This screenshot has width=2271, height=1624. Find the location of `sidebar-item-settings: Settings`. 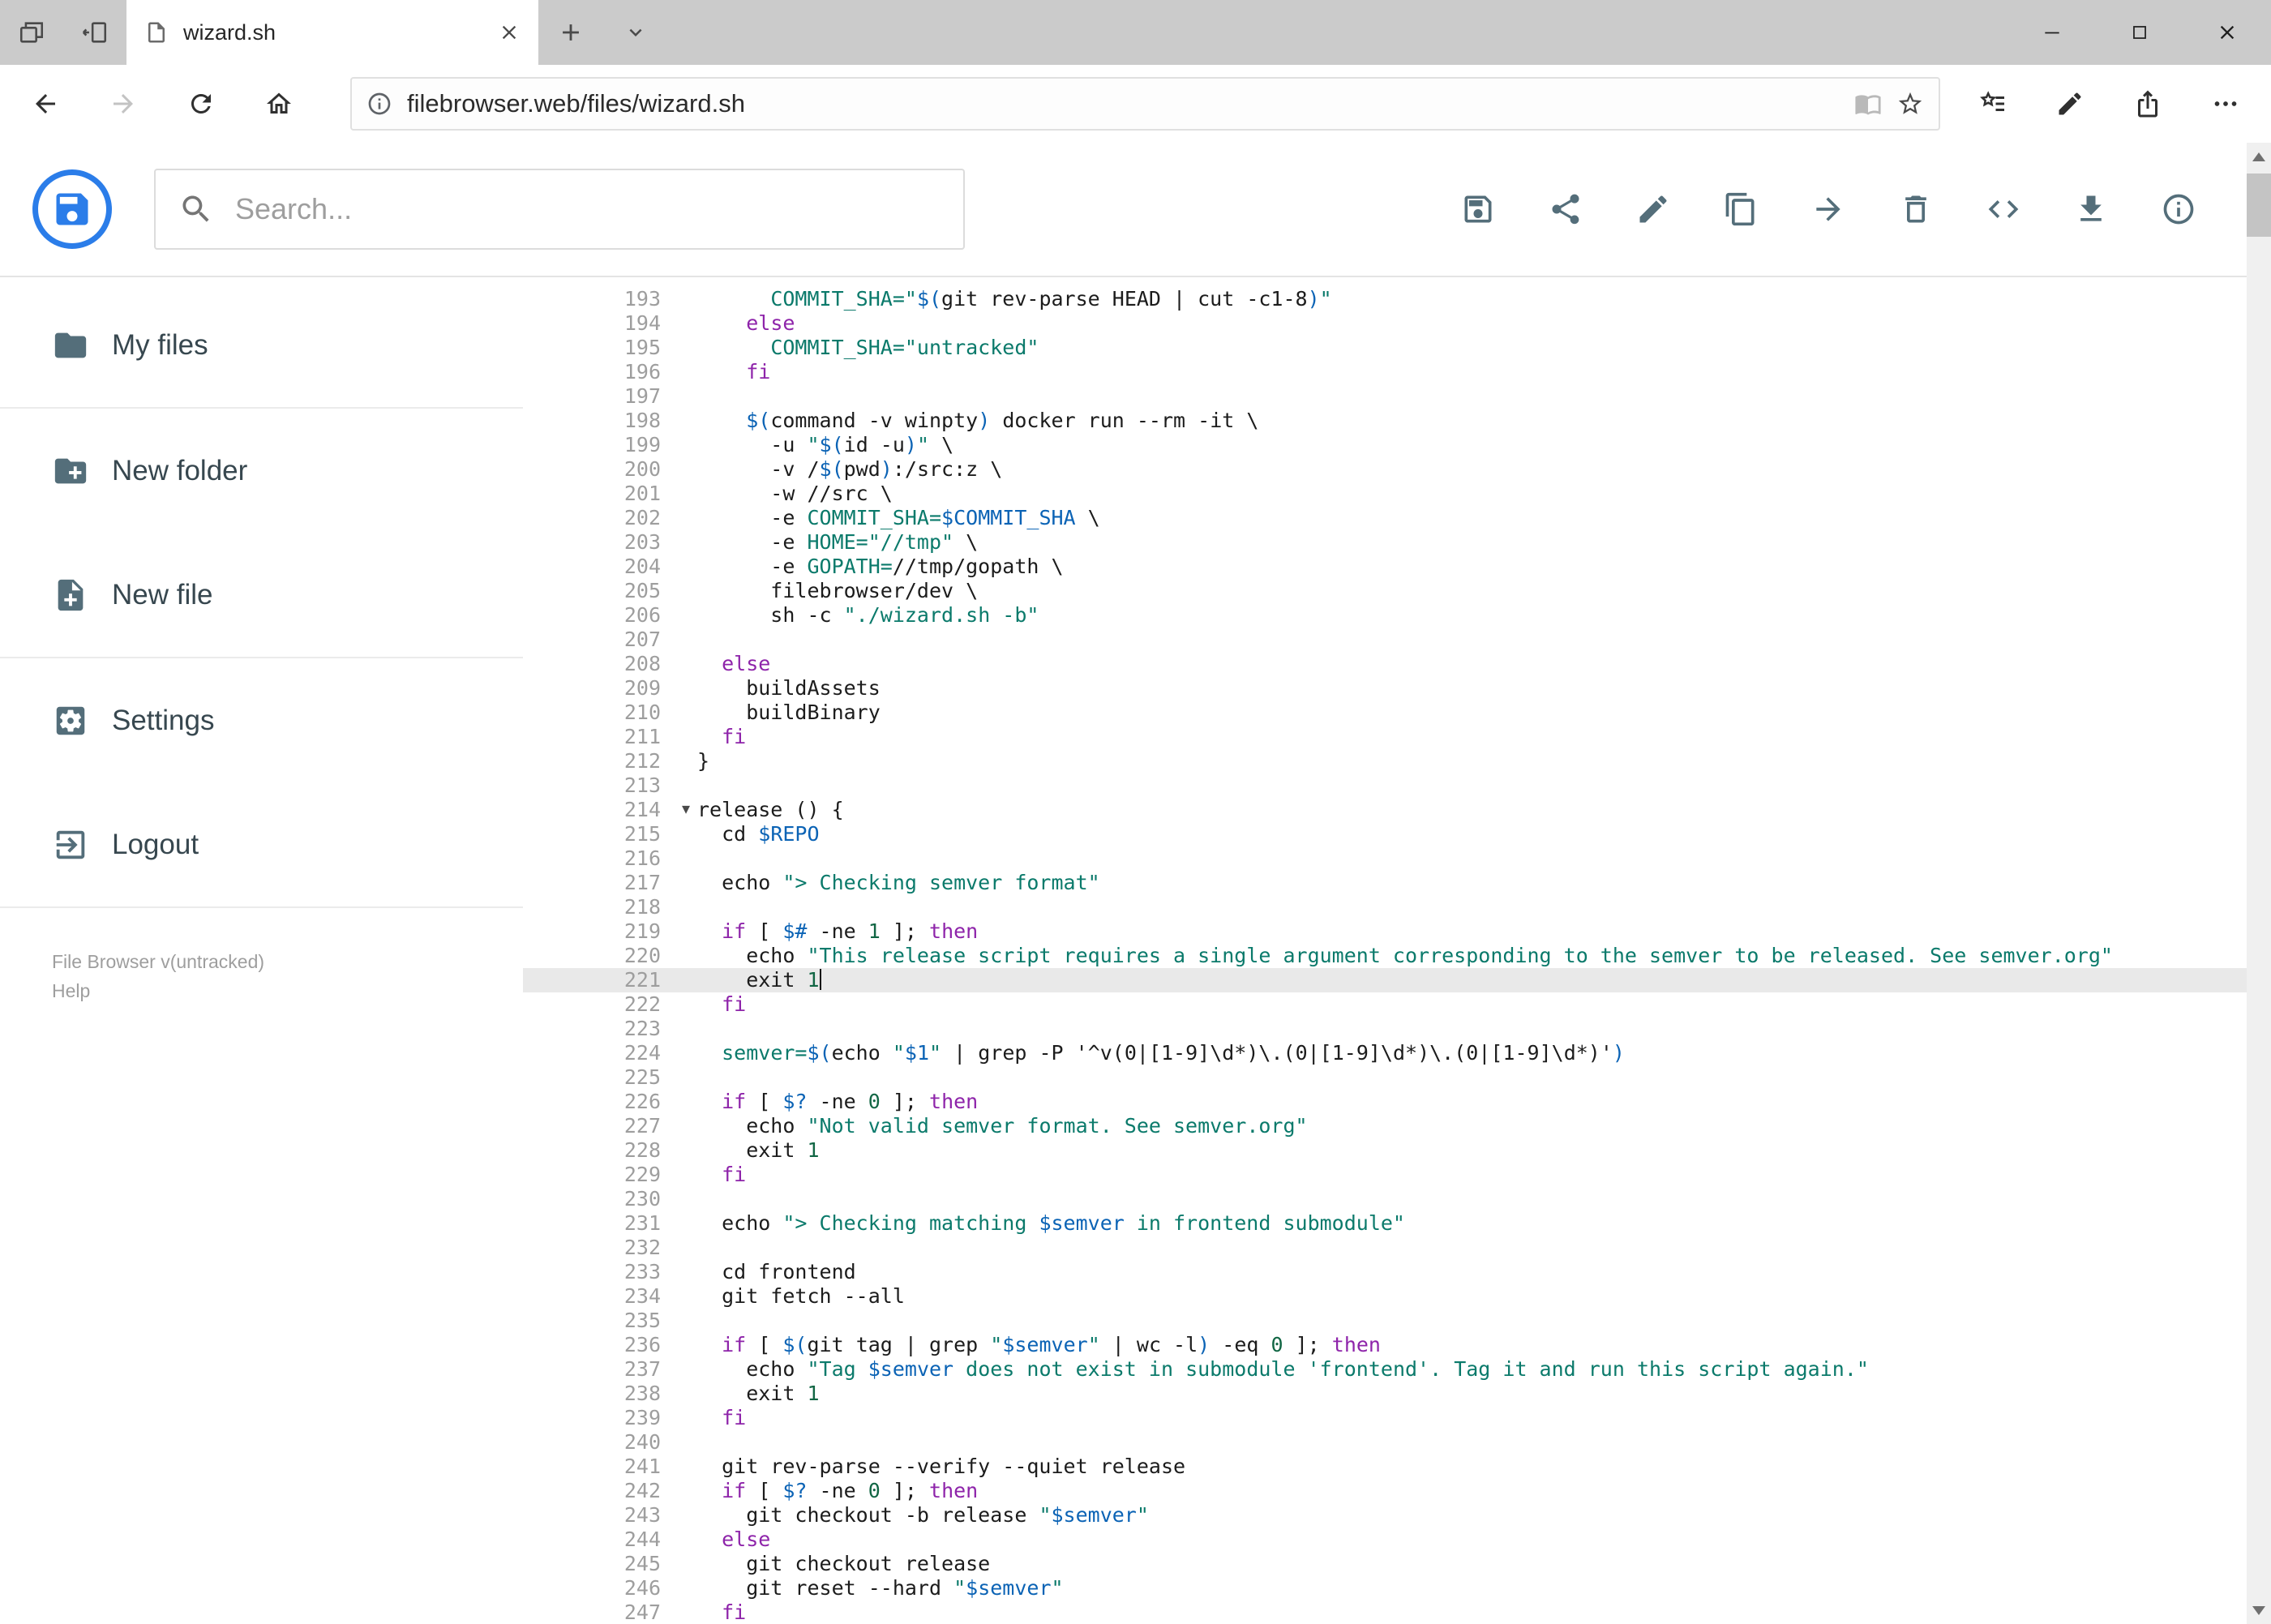

sidebar-item-settings: Settings is located at coordinates (261, 721).